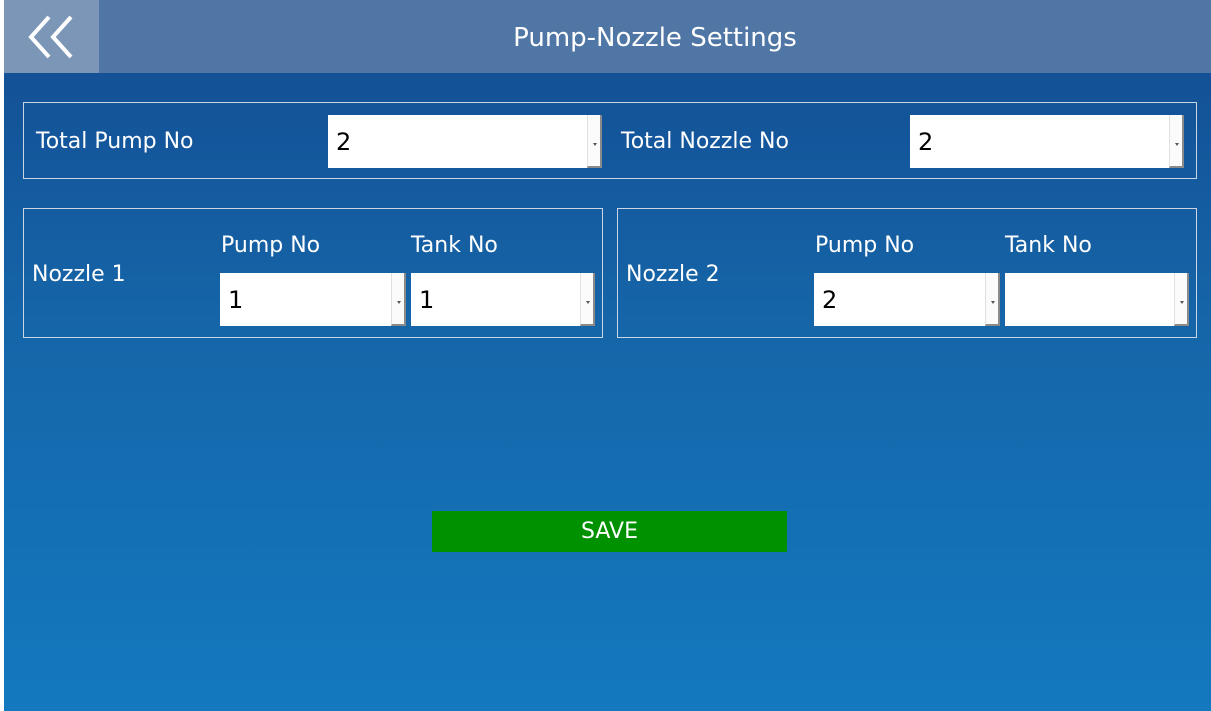 The height and width of the screenshot is (711, 1211). I want to click on nozzle-2-pump-header: Pump No, so click(865, 245).